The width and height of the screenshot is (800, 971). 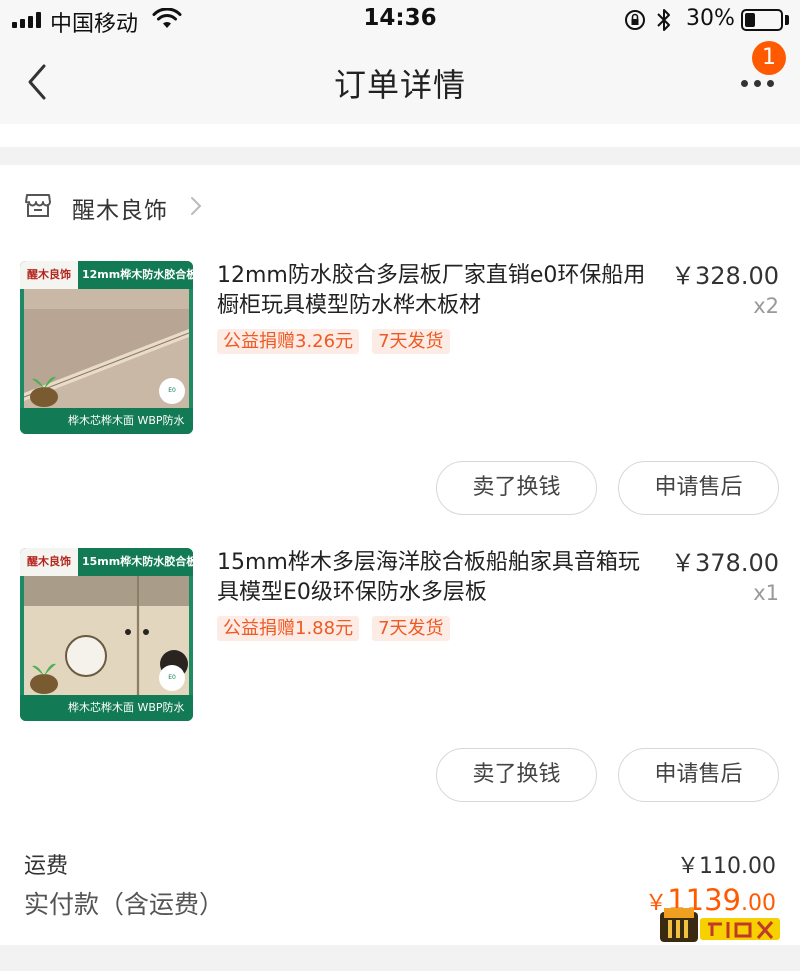 What do you see at coordinates (399, 85) in the screenshot?
I see `page-title: 订单详情` at bounding box center [399, 85].